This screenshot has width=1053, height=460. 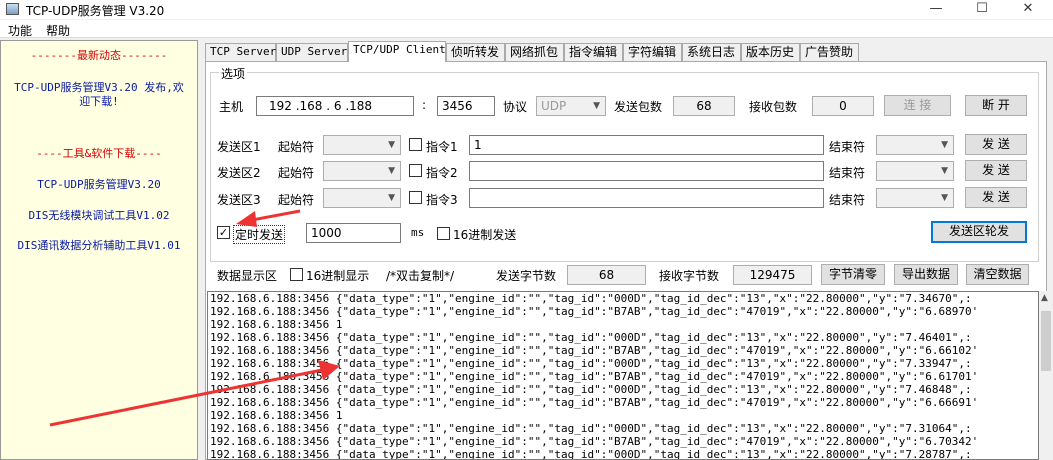 What do you see at coordinates (296, 147) in the screenshot?
I see `send-area-1-start-label: 起始符` at bounding box center [296, 147].